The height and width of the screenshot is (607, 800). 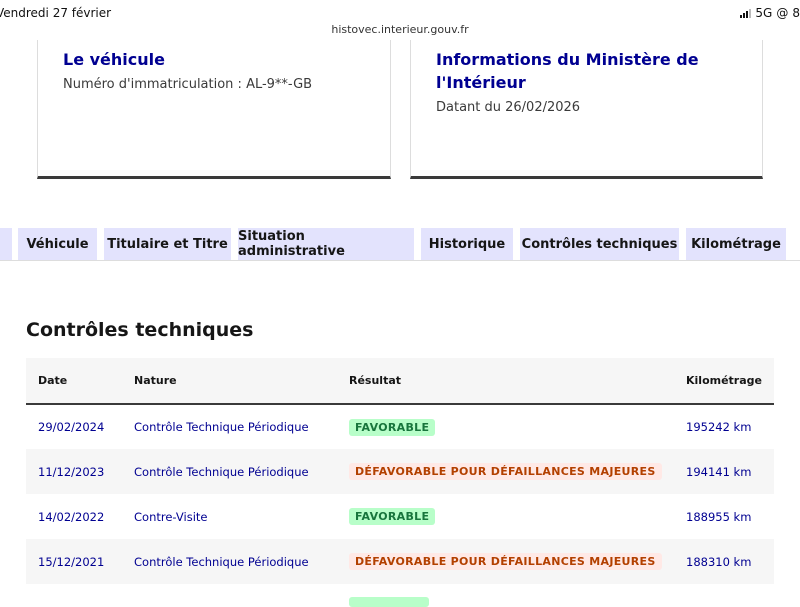 What do you see at coordinates (400, 29) in the screenshot?
I see `url-bar: histovec.interieur.gouv.fr` at bounding box center [400, 29].